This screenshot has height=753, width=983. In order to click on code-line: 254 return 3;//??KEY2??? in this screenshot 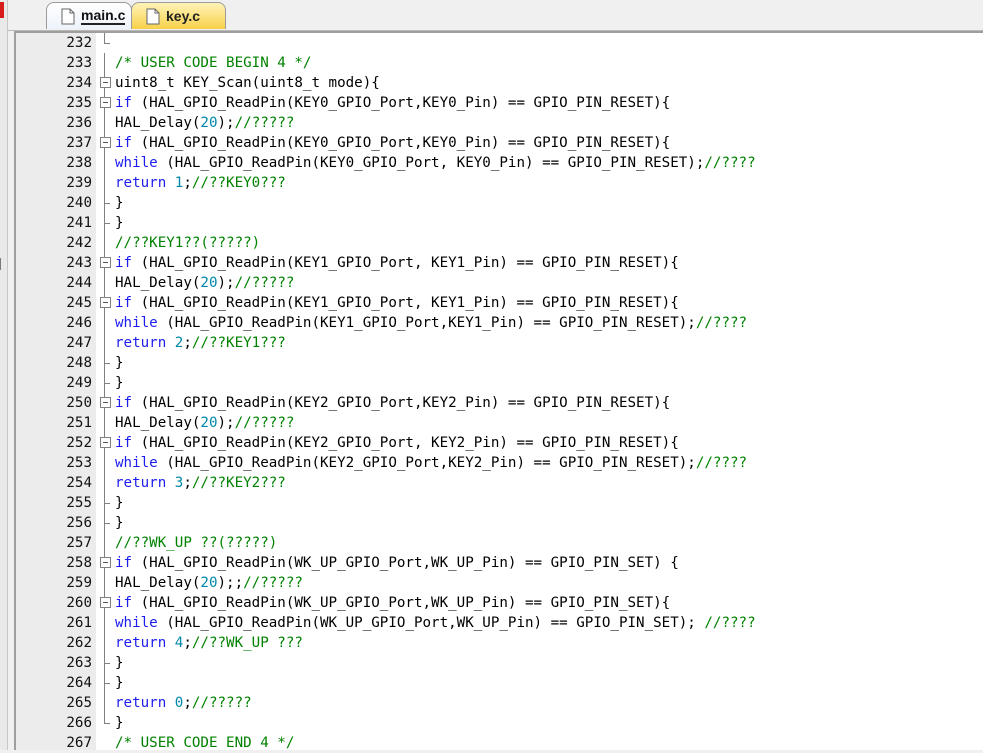, I will do `click(491, 483)`.